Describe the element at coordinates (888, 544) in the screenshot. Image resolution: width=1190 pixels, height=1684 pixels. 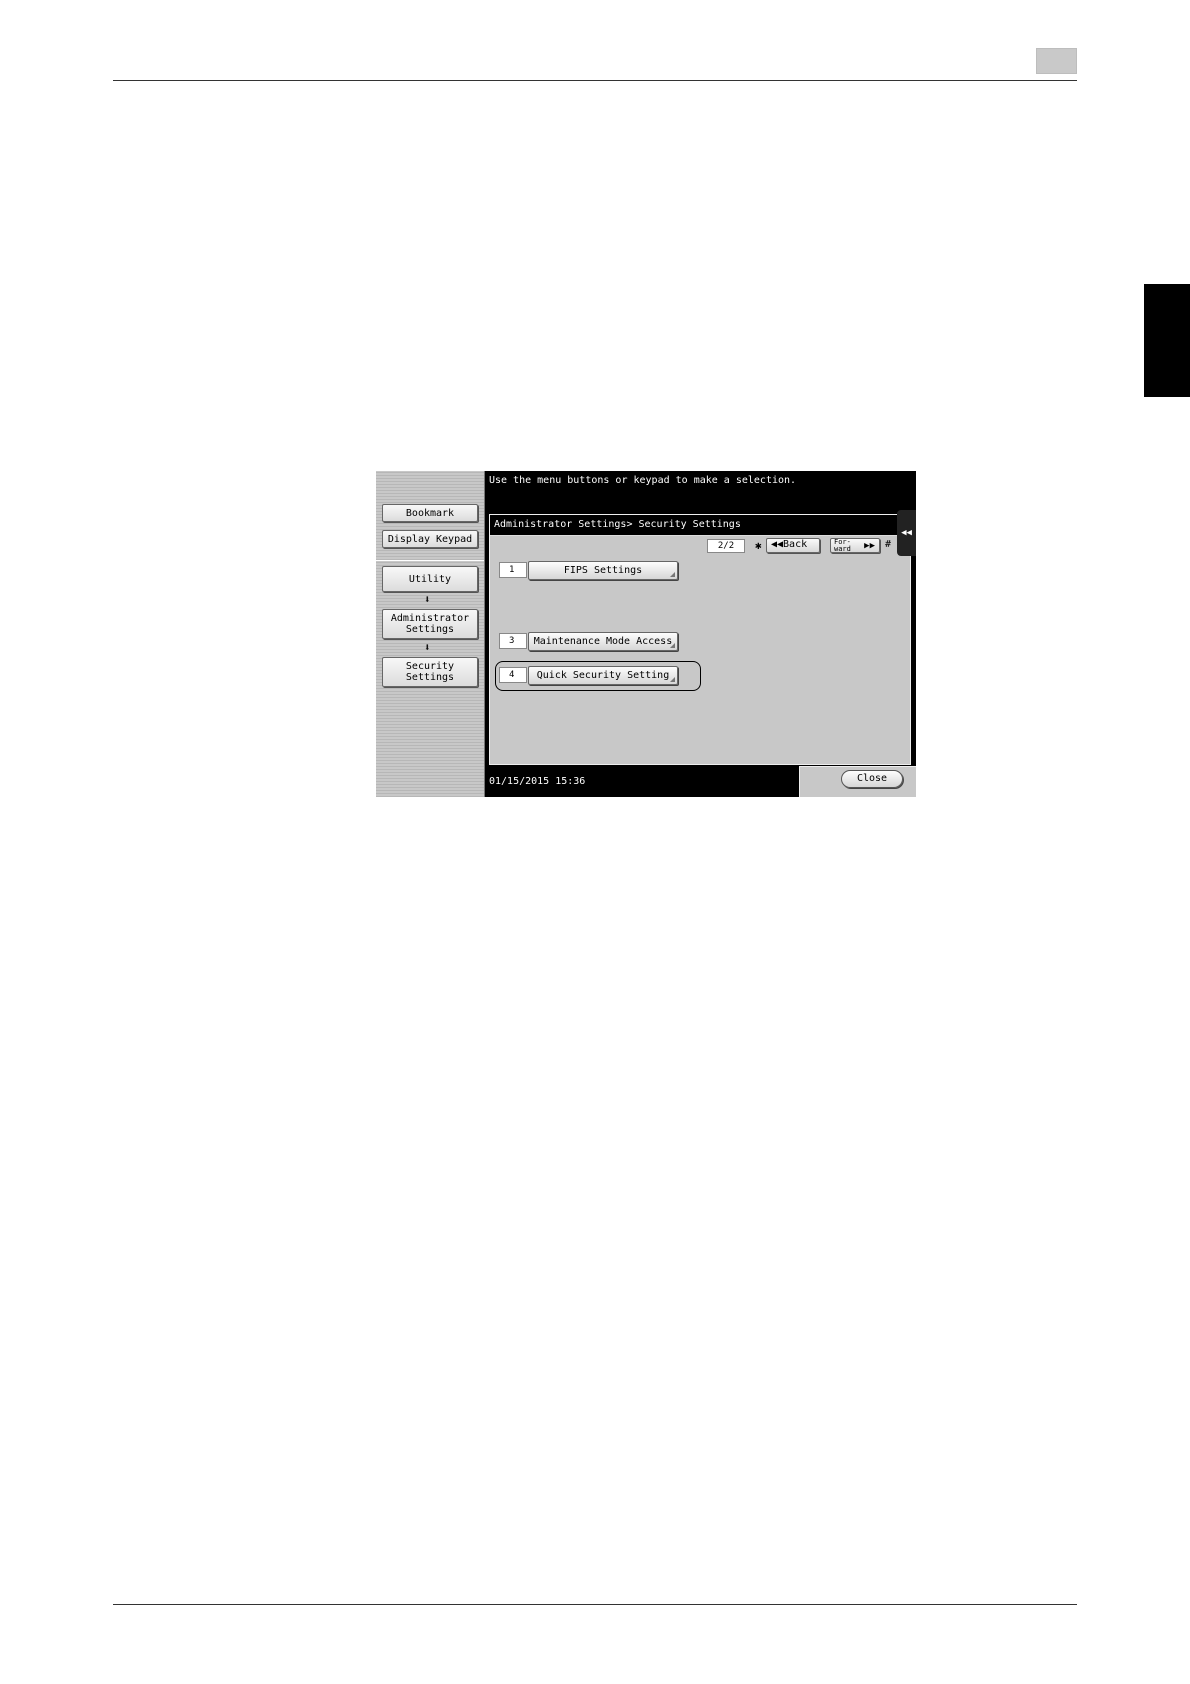
I see `hash-key-icon: #` at that location.